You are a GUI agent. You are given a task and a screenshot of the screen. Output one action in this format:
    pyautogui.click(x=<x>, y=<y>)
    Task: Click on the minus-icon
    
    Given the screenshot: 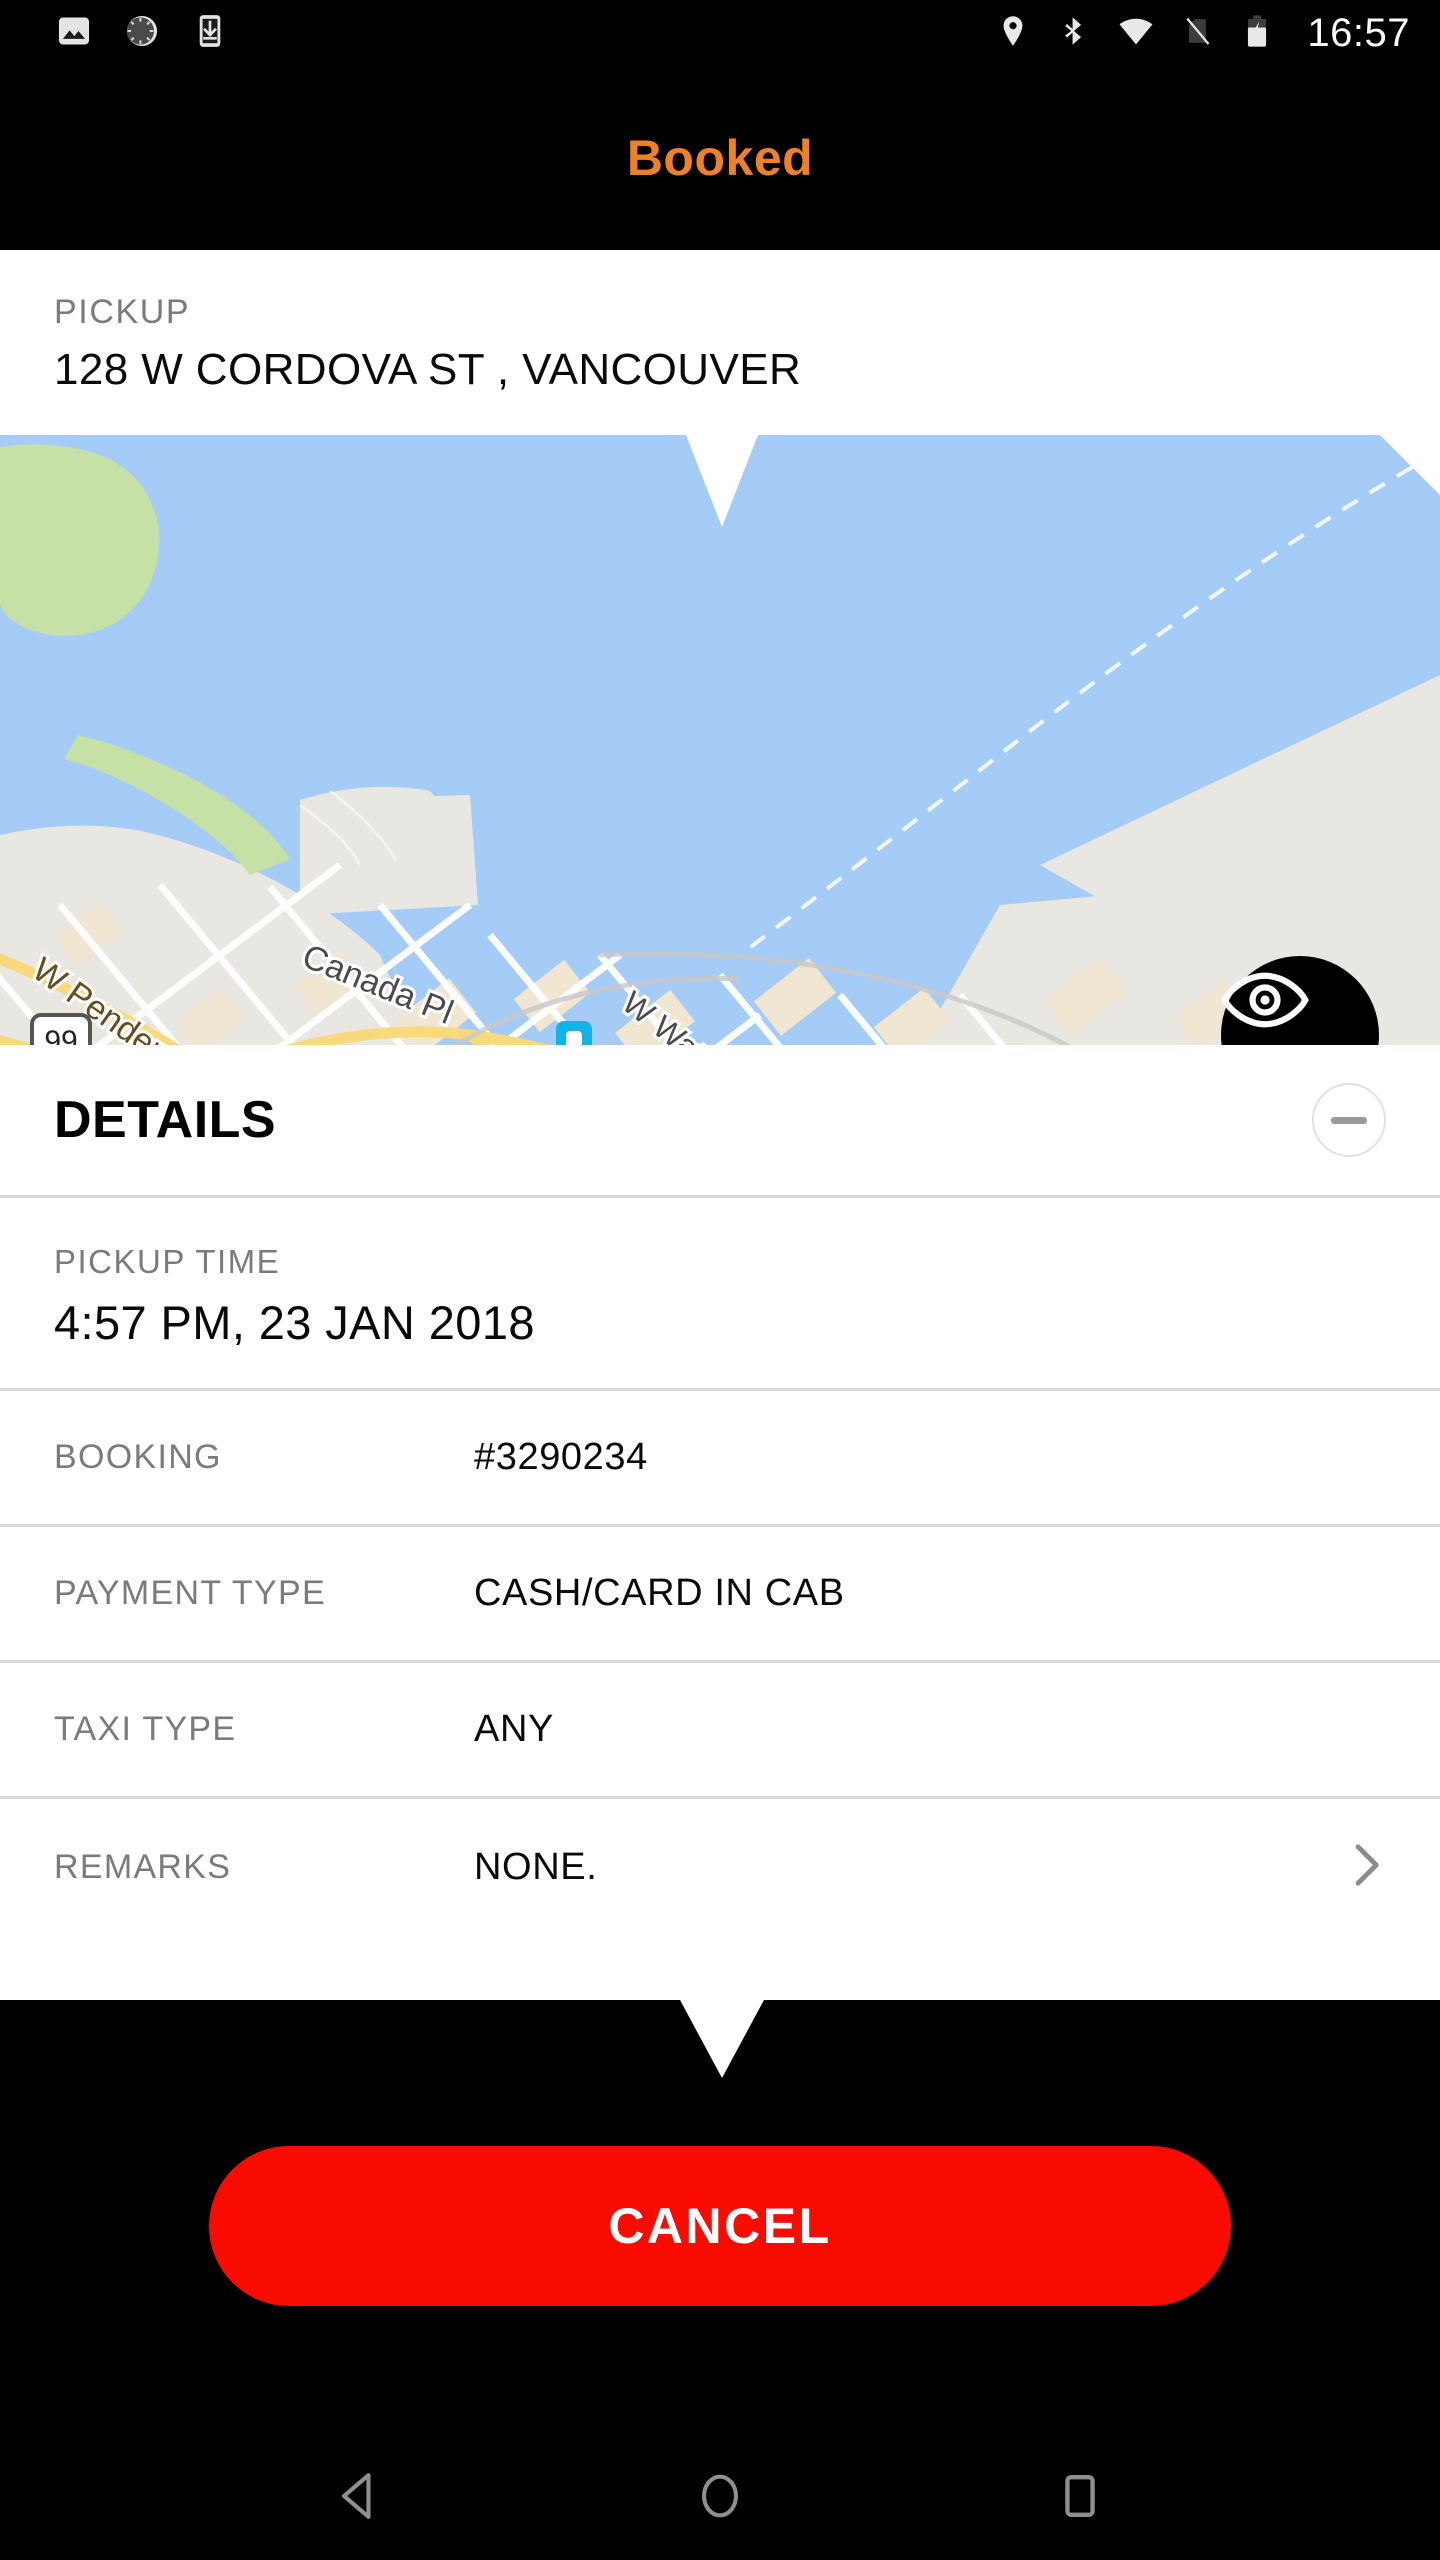 What is the action you would take?
    pyautogui.click(x=1349, y=1120)
    